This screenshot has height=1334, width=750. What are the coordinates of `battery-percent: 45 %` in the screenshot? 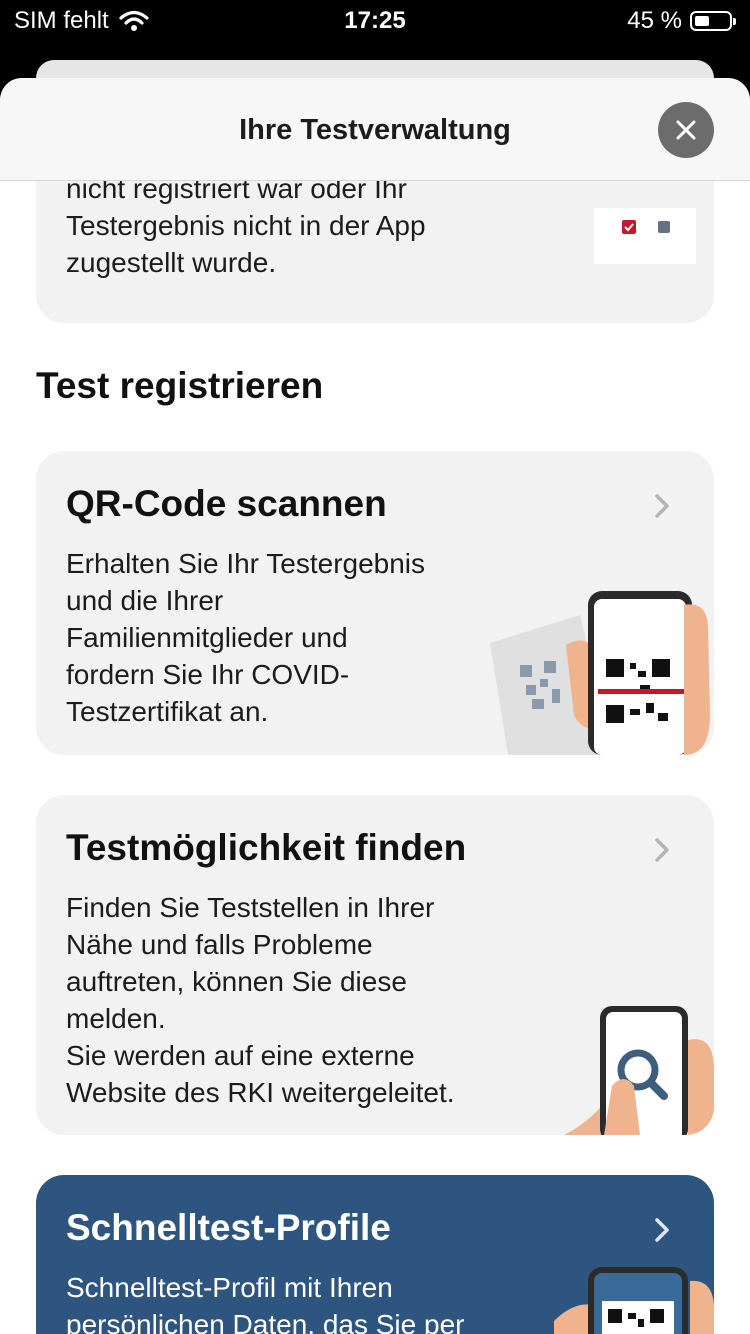 It's located at (654, 20).